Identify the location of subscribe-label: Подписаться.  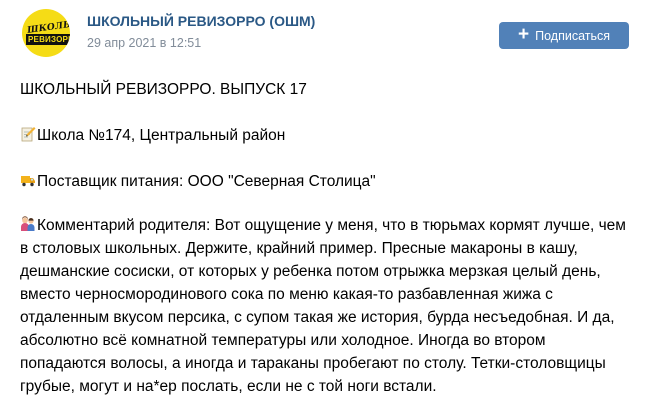
(572, 35).